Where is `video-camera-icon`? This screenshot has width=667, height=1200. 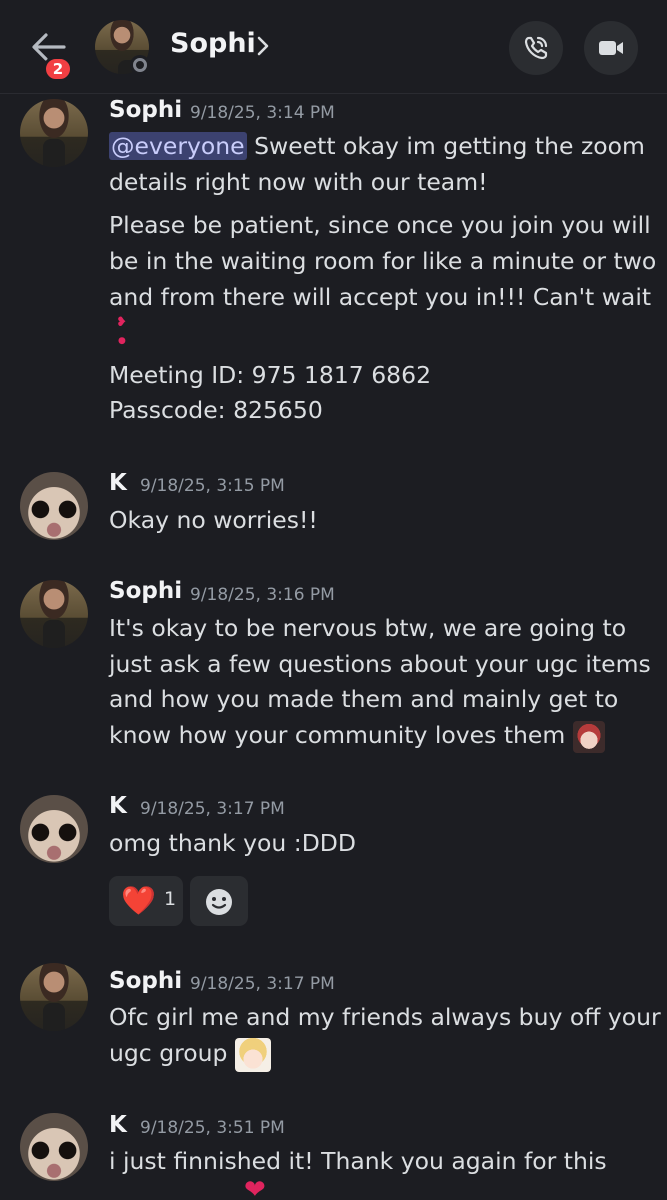 video-camera-icon is located at coordinates (611, 48).